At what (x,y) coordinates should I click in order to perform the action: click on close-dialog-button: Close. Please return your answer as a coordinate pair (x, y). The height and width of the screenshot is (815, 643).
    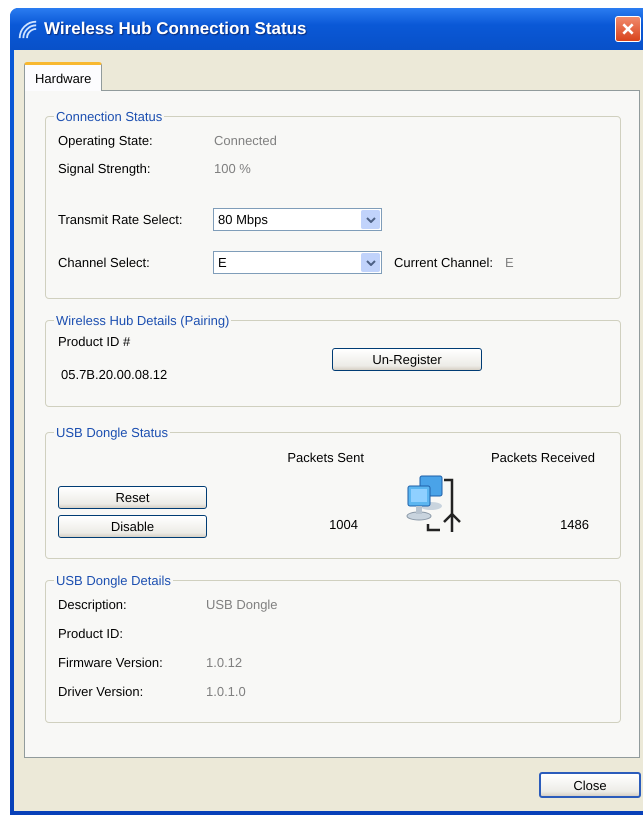
    Looking at the image, I should click on (590, 785).